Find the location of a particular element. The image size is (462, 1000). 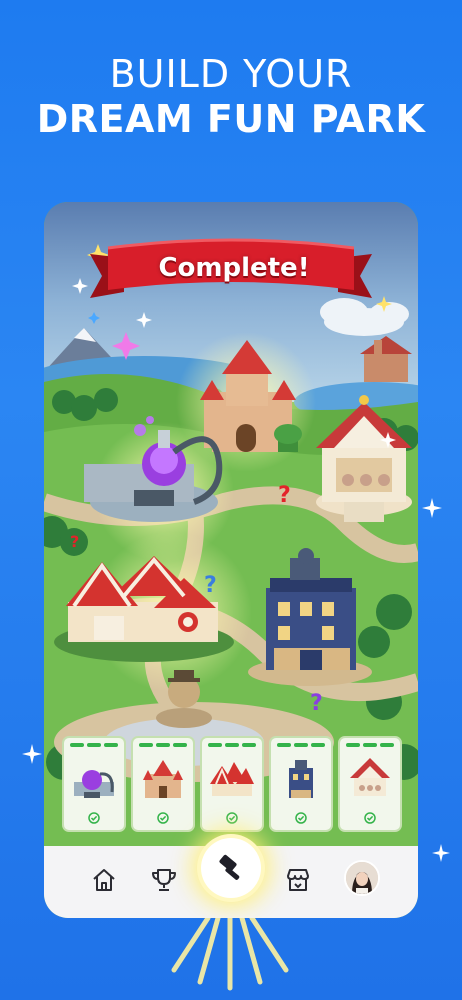

attraction-card-lab is located at coordinates (94, 784).